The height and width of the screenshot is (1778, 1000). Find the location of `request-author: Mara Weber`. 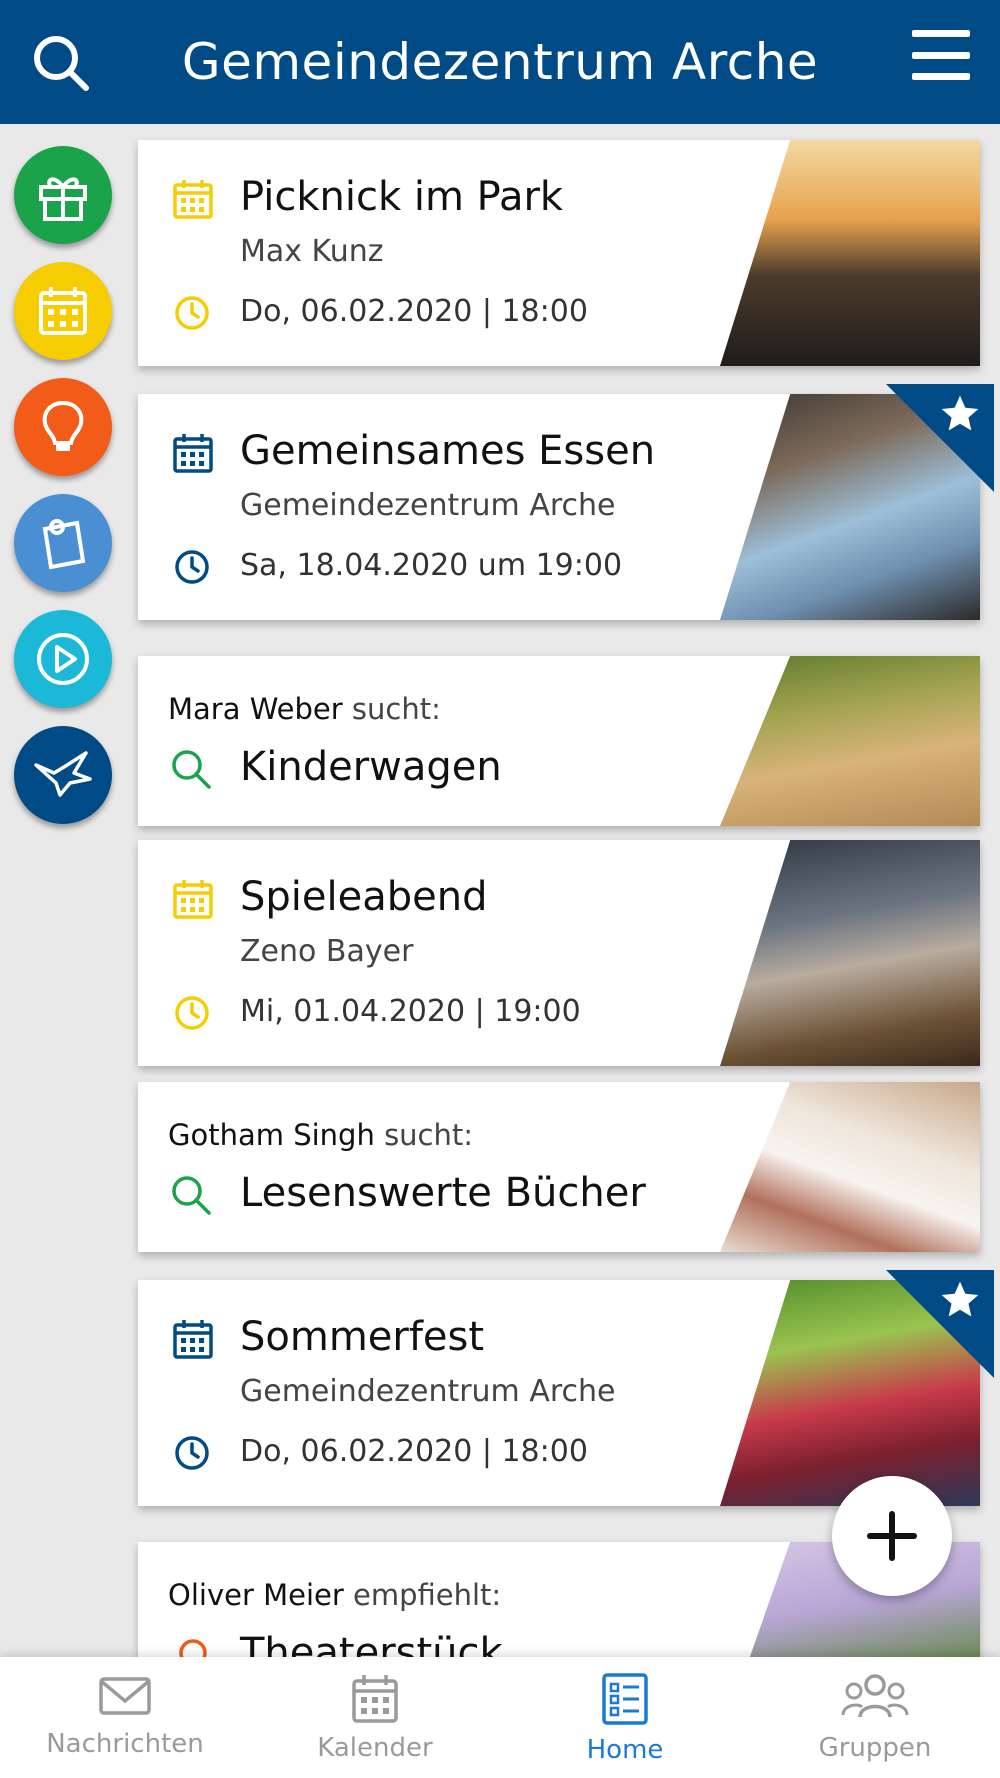

request-author: Mara Weber is located at coordinates (255, 709).